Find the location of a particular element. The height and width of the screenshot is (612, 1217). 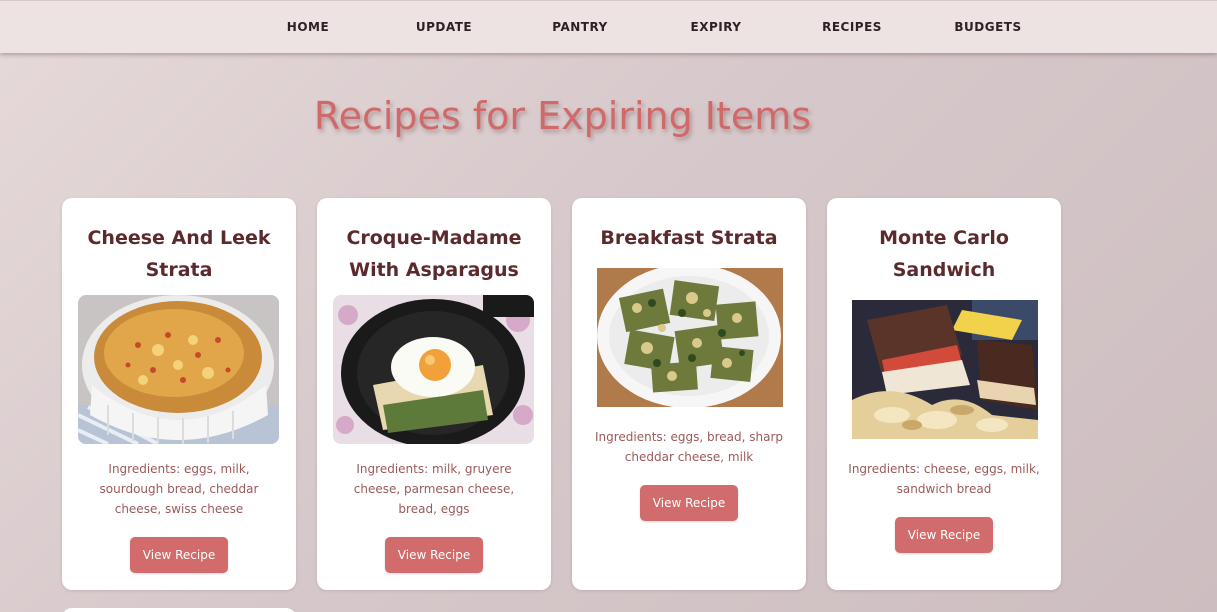

nav-update-link: UPDATE is located at coordinates (444, 27).